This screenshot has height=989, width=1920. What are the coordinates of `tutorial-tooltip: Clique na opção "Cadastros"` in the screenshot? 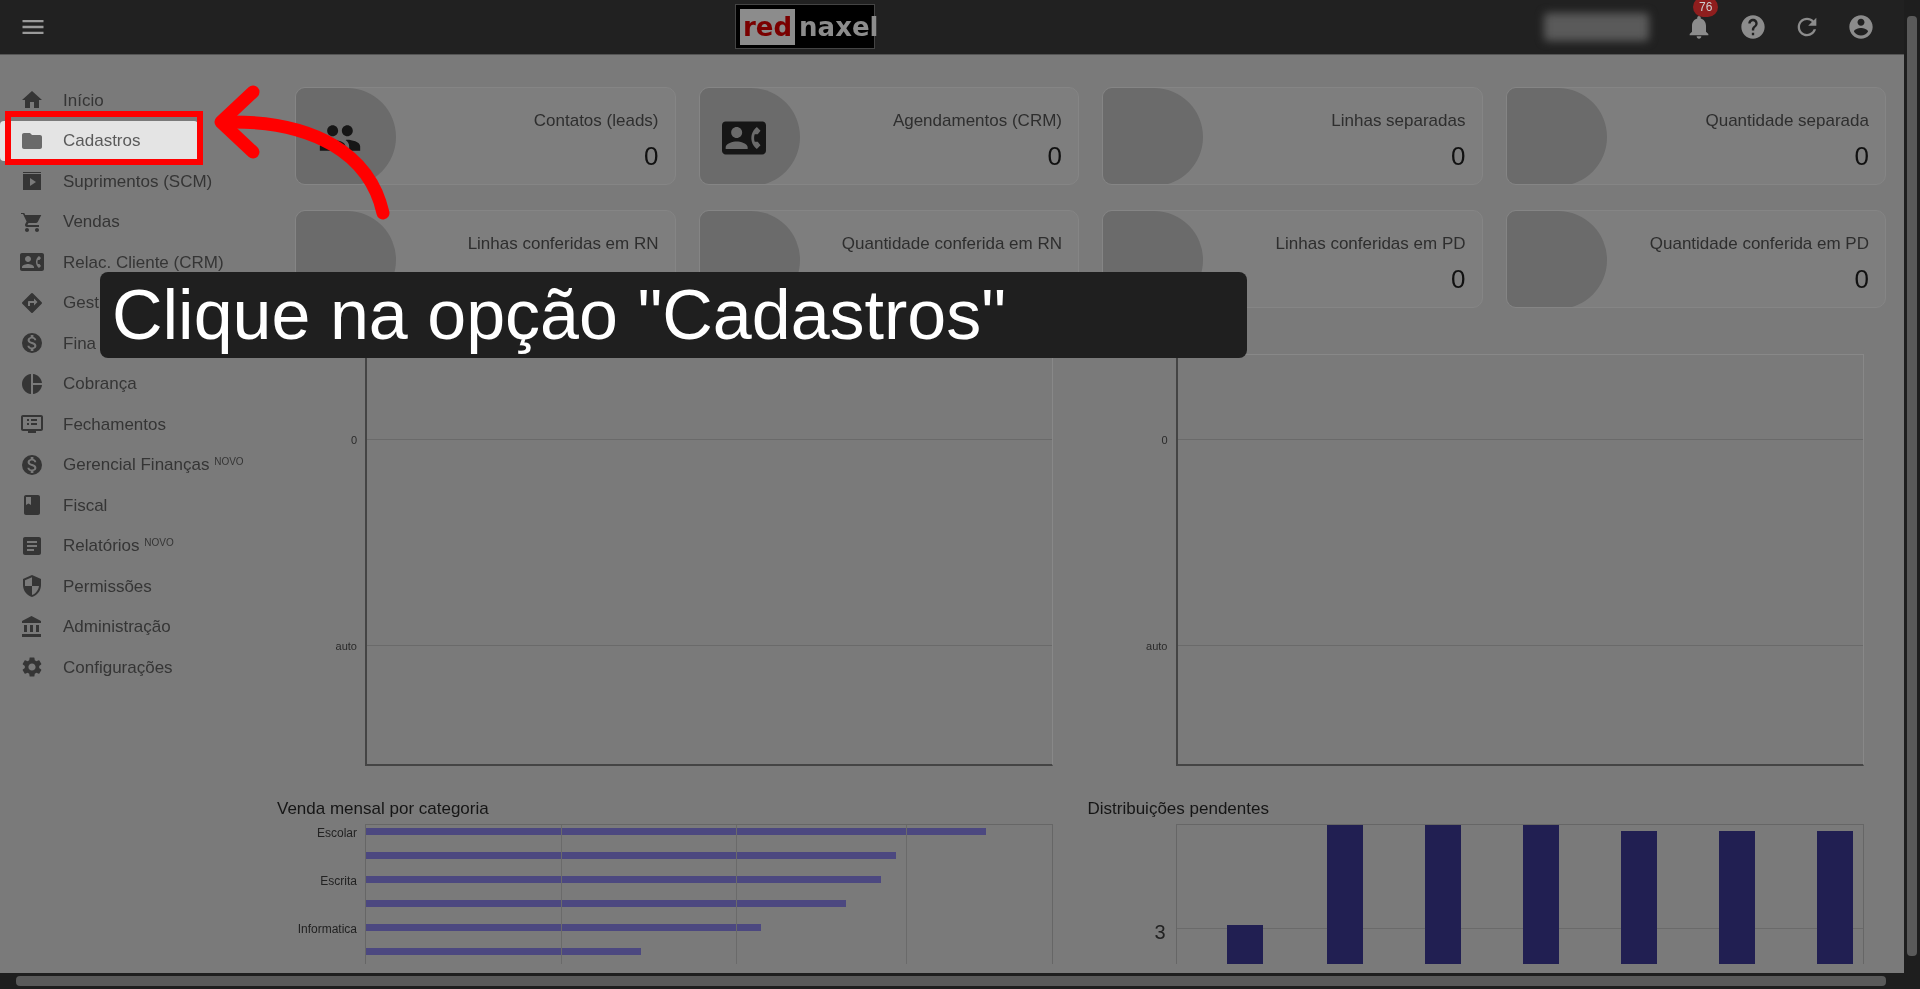 It's located at (673, 315).